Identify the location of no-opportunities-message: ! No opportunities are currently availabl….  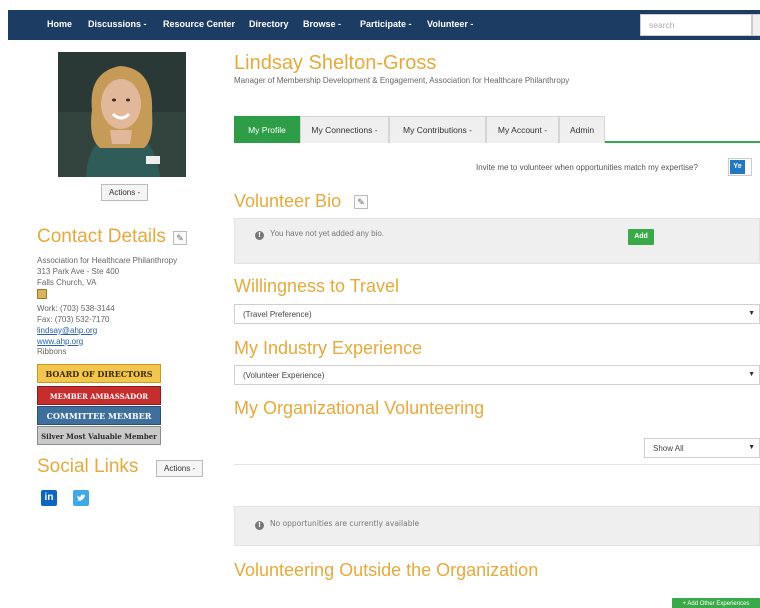
(337, 524).